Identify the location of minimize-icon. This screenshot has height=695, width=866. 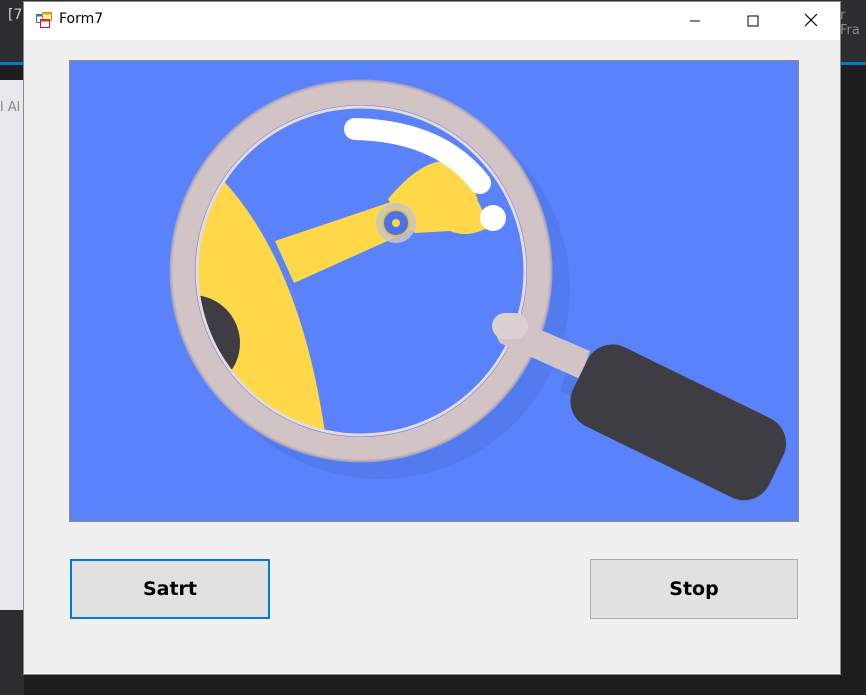
(695, 21).